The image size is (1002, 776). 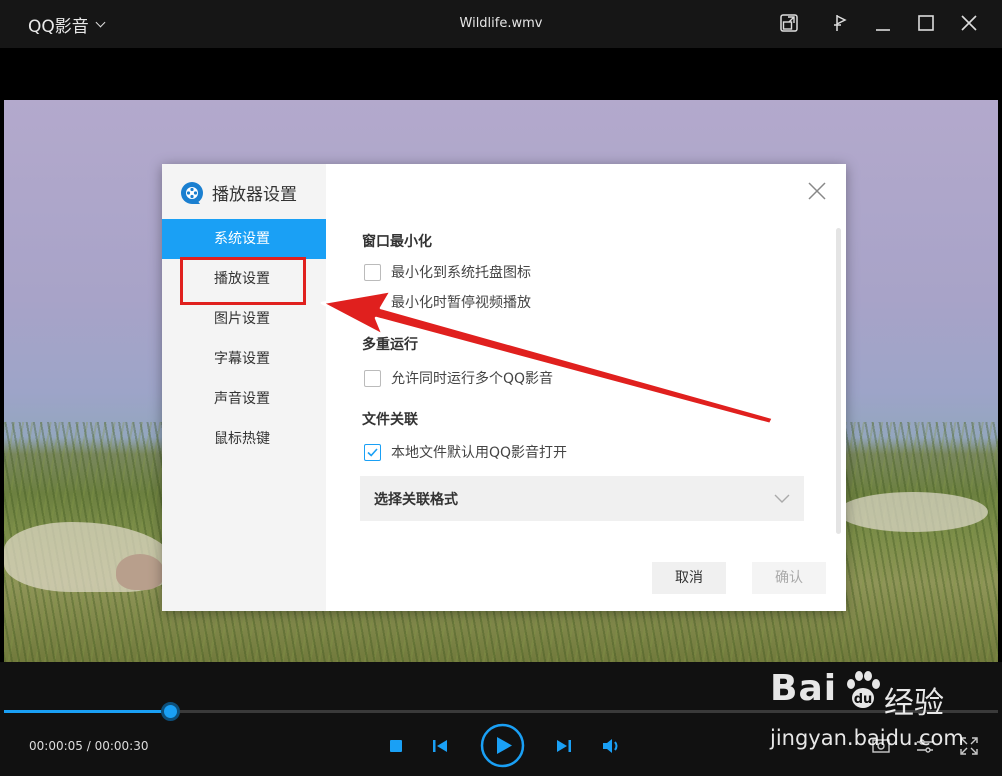 I want to click on skip-previous-icon, so click(x=440, y=746).